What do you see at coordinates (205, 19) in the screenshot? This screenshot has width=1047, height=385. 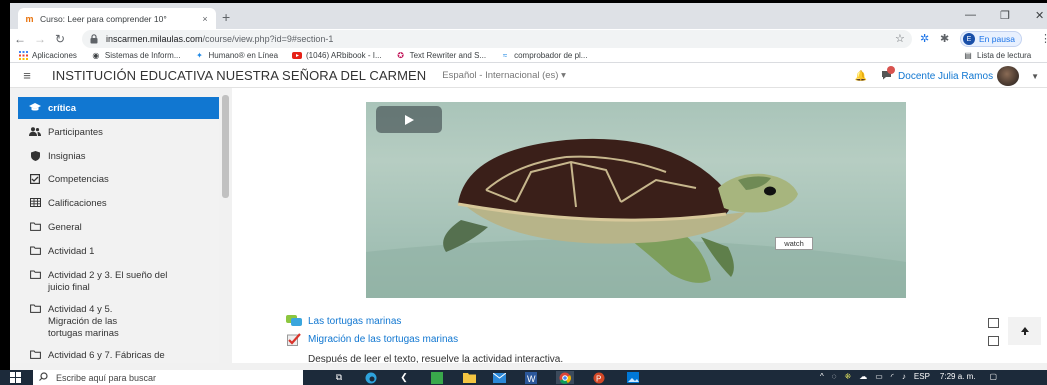 I see `tab-close-icon: ×` at bounding box center [205, 19].